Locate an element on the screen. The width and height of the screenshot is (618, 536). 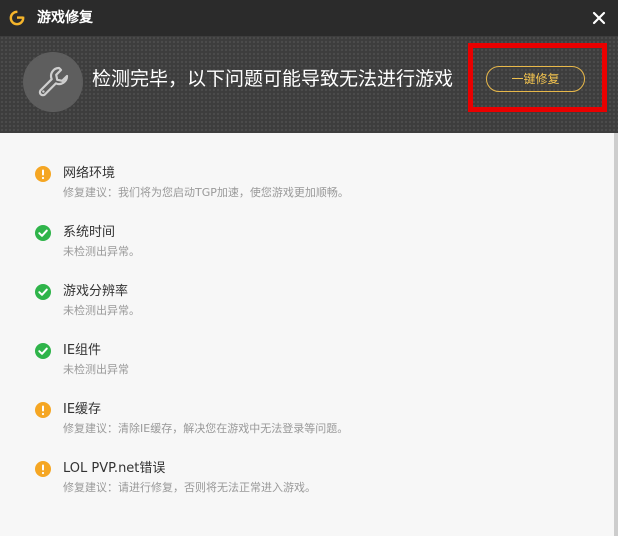
list-item: 游戏分辨率 未检测出异常。 is located at coordinates (315, 303).